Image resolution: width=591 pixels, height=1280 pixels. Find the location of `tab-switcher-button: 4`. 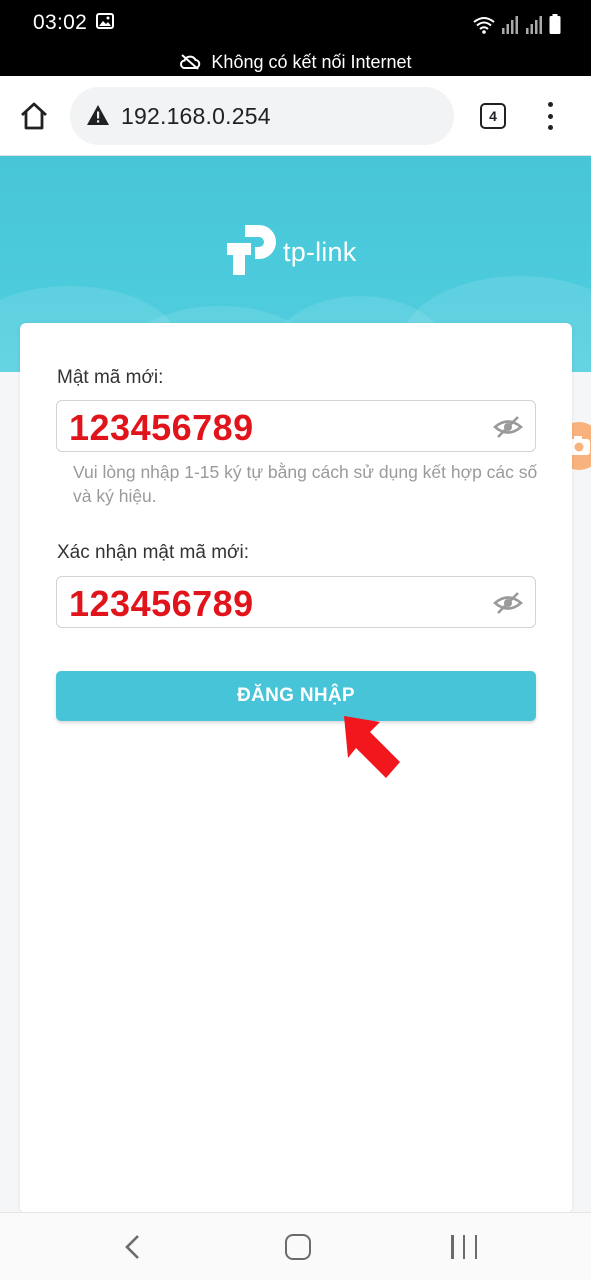

tab-switcher-button: 4 is located at coordinates (493, 116).